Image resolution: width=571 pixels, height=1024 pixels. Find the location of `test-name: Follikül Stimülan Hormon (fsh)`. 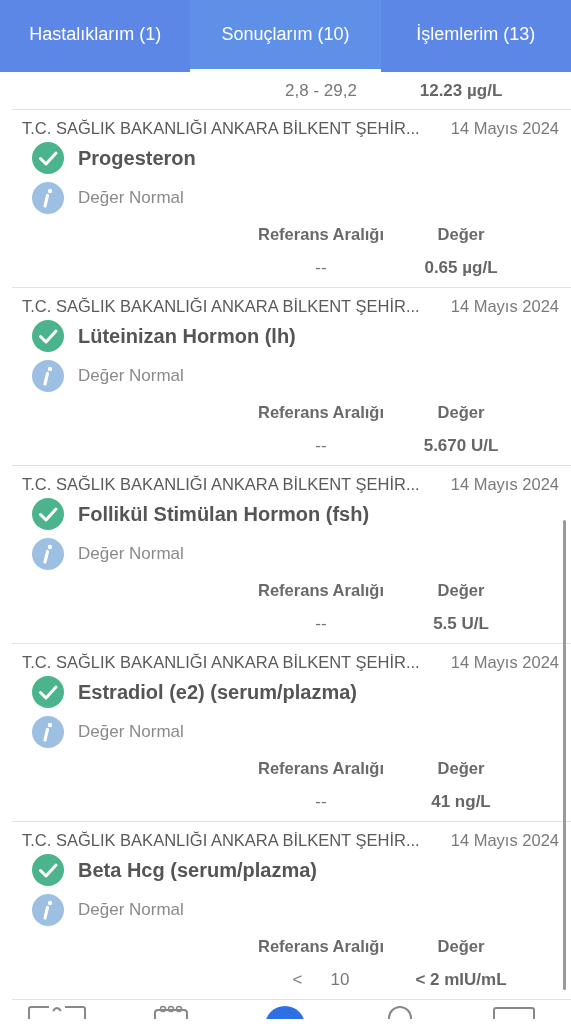

test-name: Follikül Stimülan Hormon (fsh) is located at coordinates (224, 514).